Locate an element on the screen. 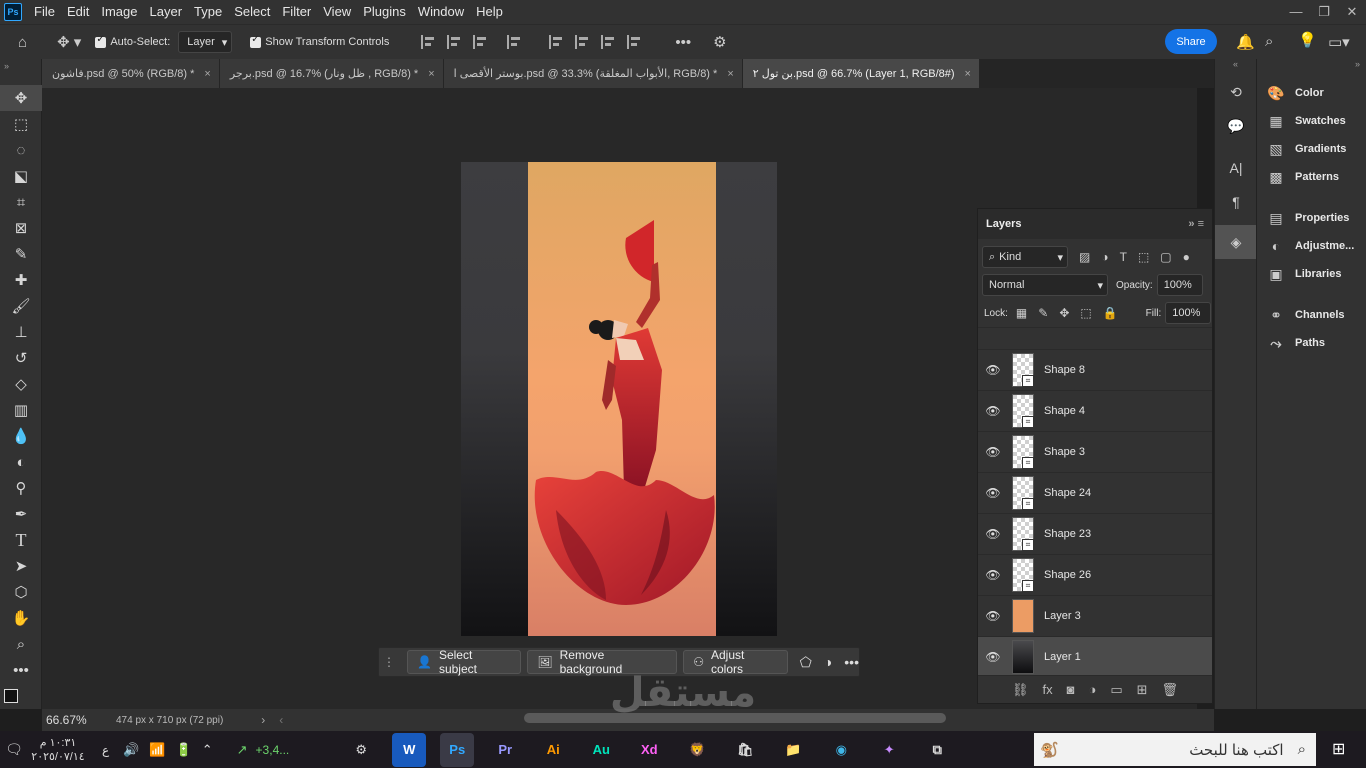 The height and width of the screenshot is (768, 1366). lock-all-icon: 🔒 is located at coordinates (1110, 313).